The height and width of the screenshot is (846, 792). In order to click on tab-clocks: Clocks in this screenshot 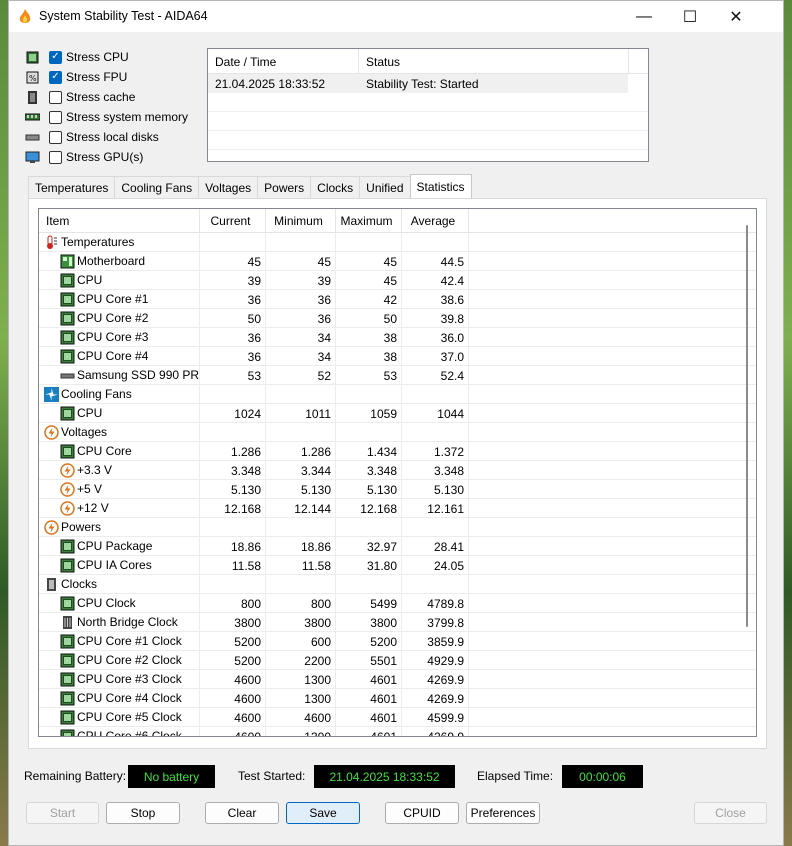, I will do `click(335, 187)`.